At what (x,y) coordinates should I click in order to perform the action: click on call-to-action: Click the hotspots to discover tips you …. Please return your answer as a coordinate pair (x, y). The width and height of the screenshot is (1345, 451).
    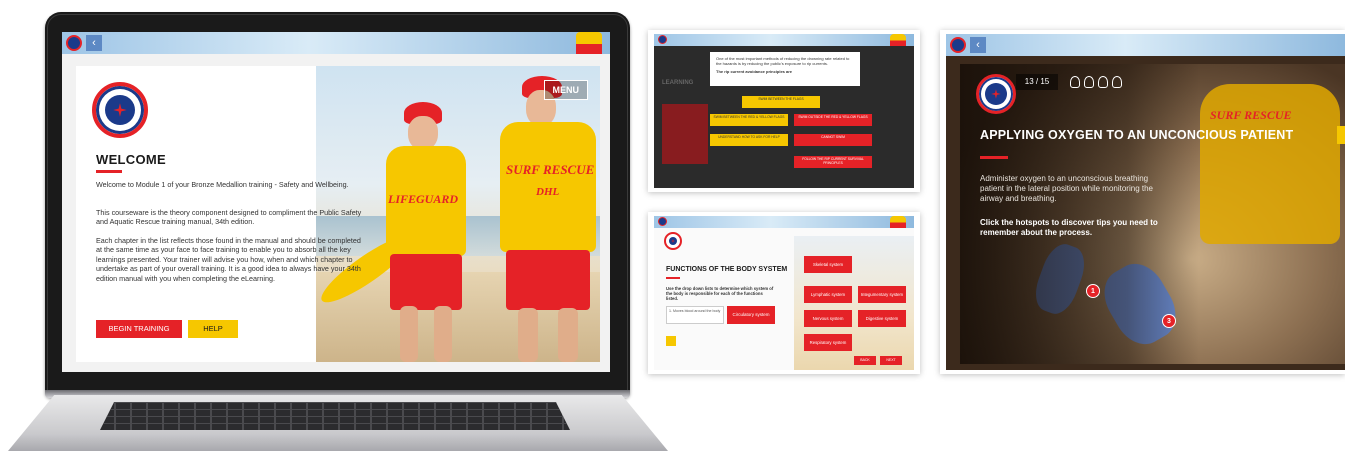
    Looking at the image, I should click on (1069, 227).